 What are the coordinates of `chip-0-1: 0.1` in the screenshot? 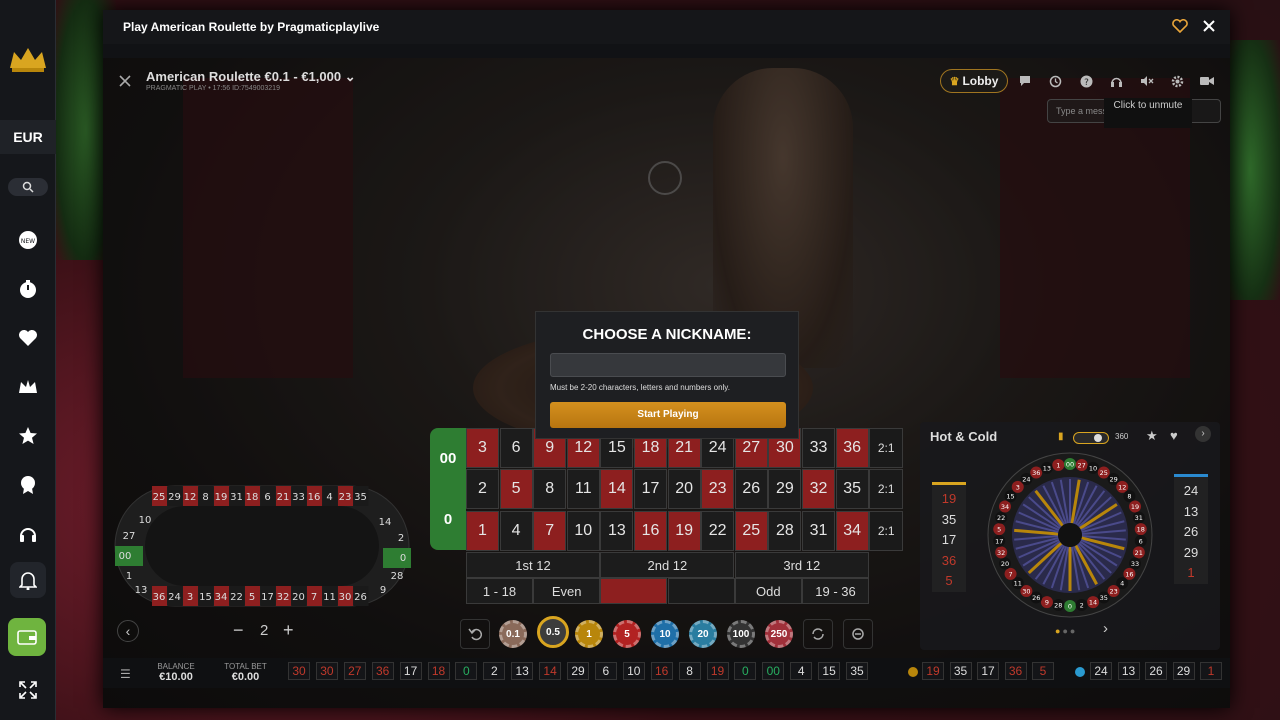 It's located at (513, 634).